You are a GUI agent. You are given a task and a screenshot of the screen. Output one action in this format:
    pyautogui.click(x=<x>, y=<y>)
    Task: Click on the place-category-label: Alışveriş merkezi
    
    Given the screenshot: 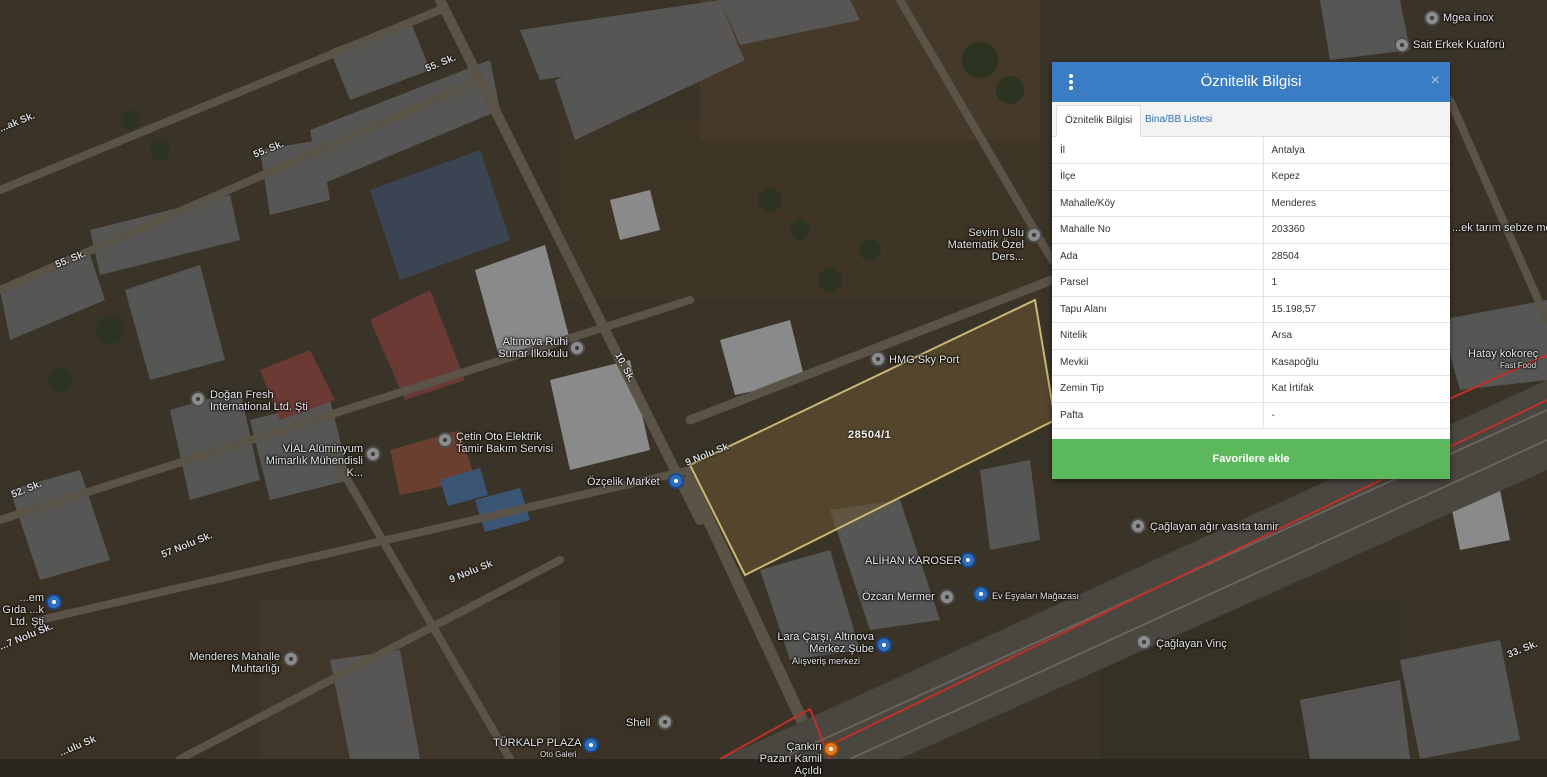 What is the action you would take?
    pyautogui.click(x=826, y=661)
    